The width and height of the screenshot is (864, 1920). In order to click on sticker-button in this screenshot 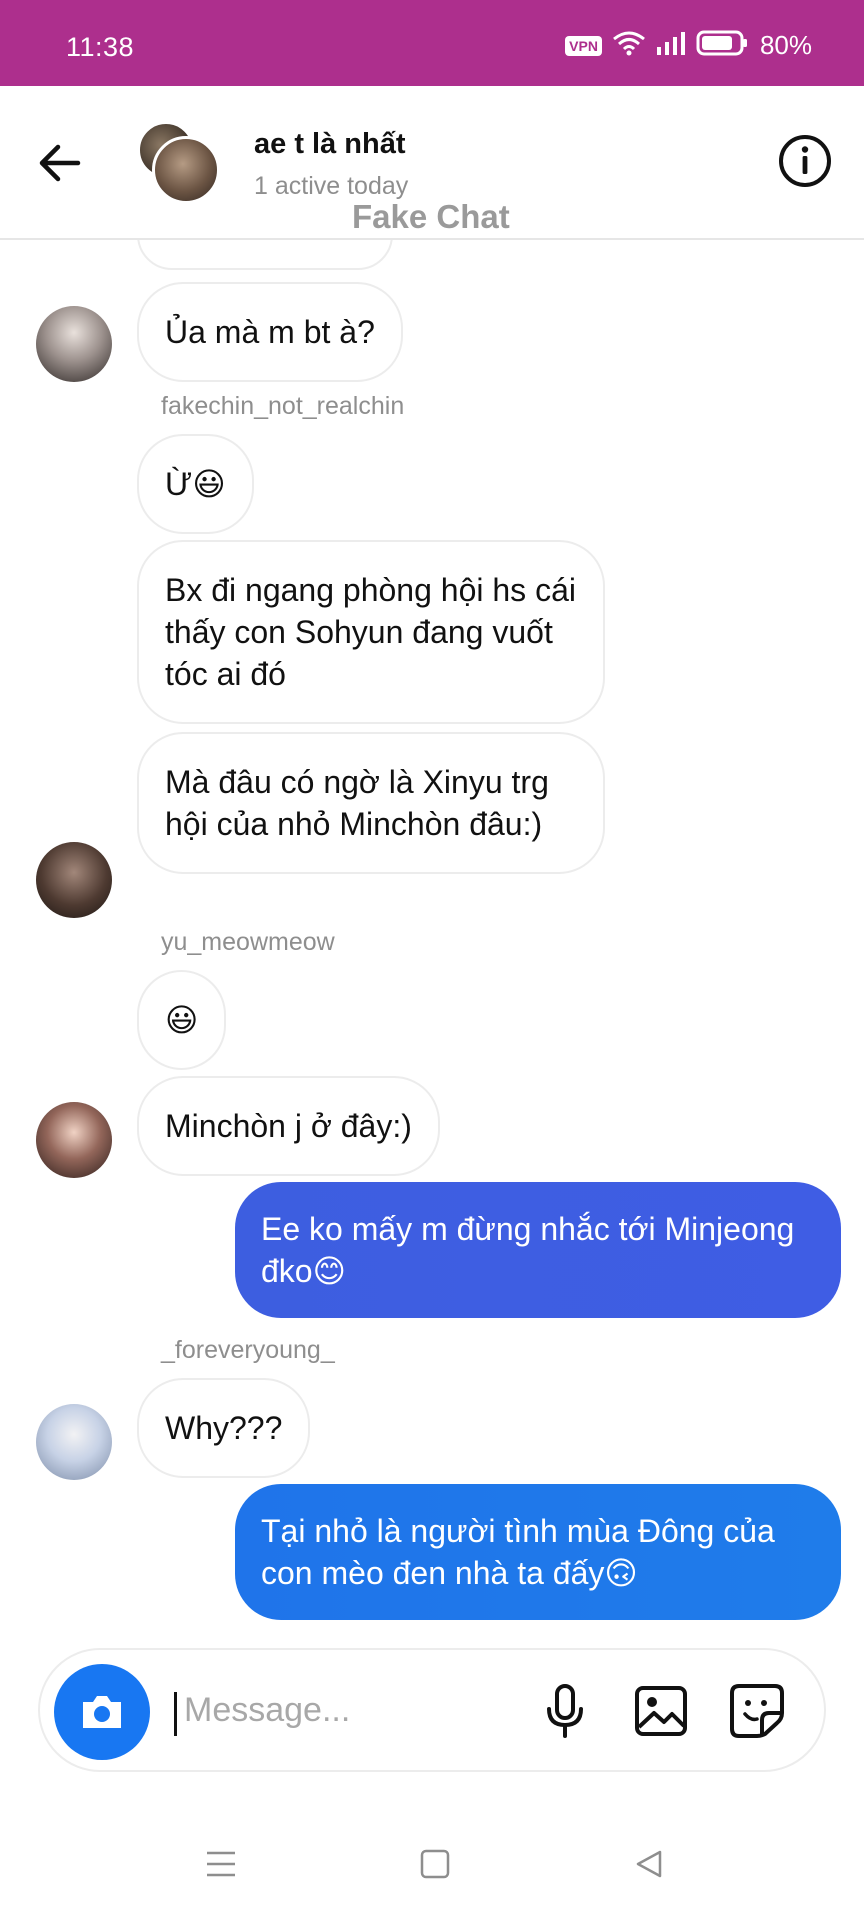, I will do `click(757, 1711)`.